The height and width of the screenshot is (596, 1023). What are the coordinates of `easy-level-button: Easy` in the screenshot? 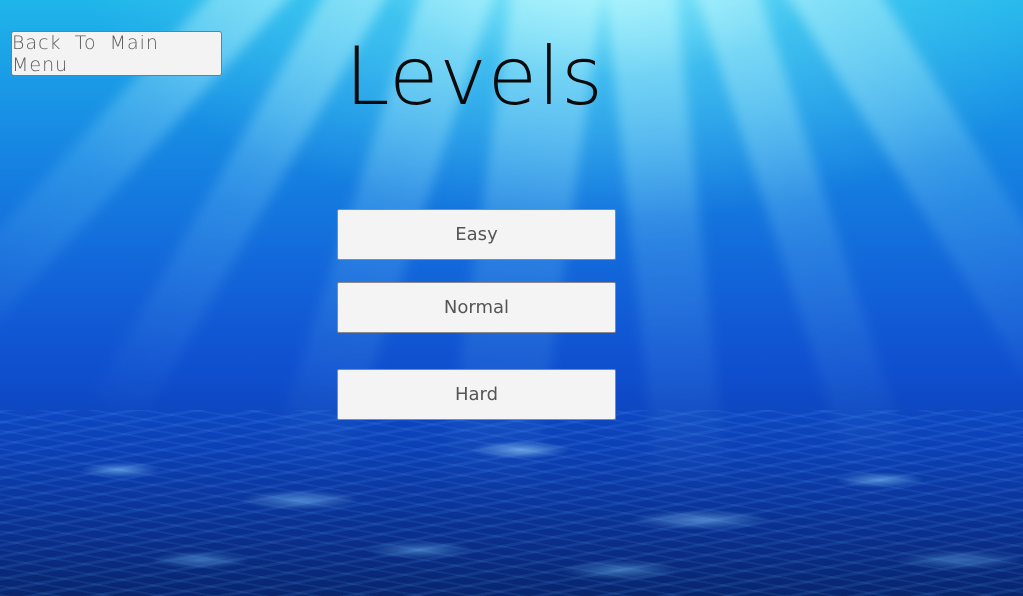 It's located at (476, 234).